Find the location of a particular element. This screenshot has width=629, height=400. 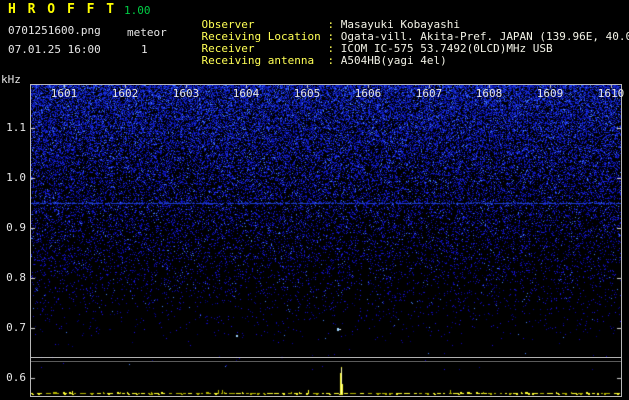

output-filename: 0701251600.png is located at coordinates (54, 30).